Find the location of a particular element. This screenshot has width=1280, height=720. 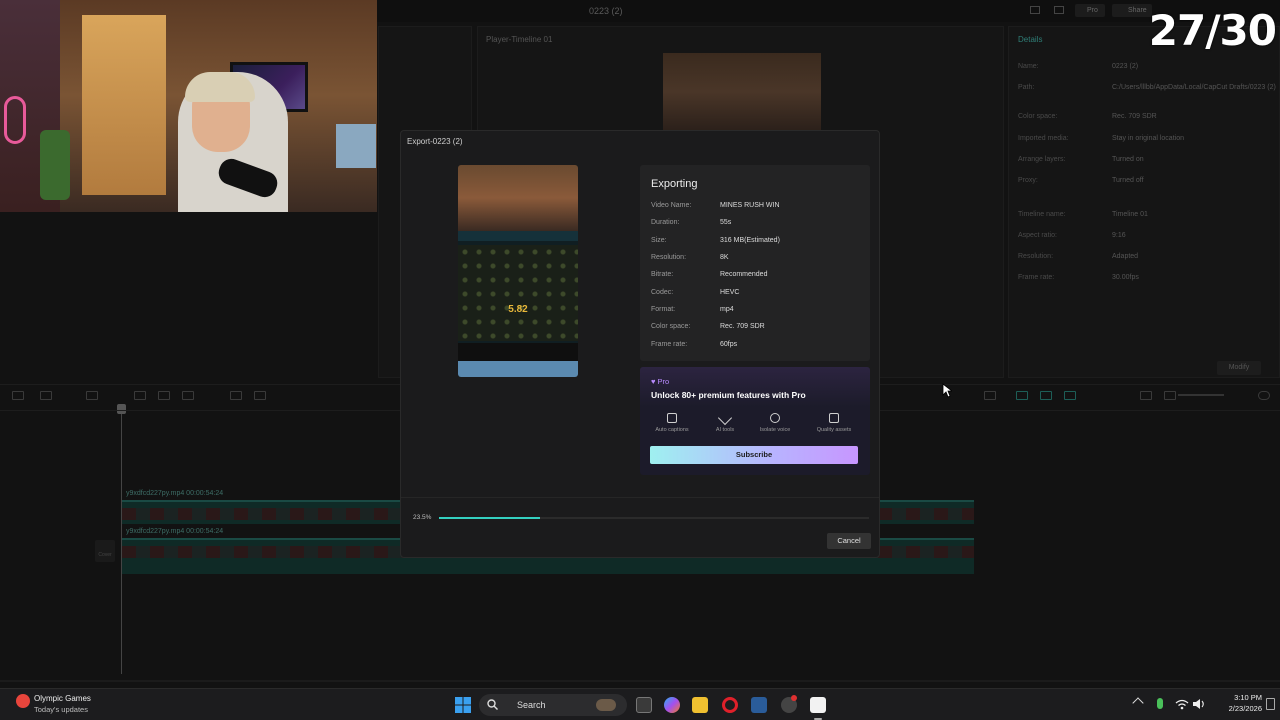

undo-icon is located at coordinates (92, 395).